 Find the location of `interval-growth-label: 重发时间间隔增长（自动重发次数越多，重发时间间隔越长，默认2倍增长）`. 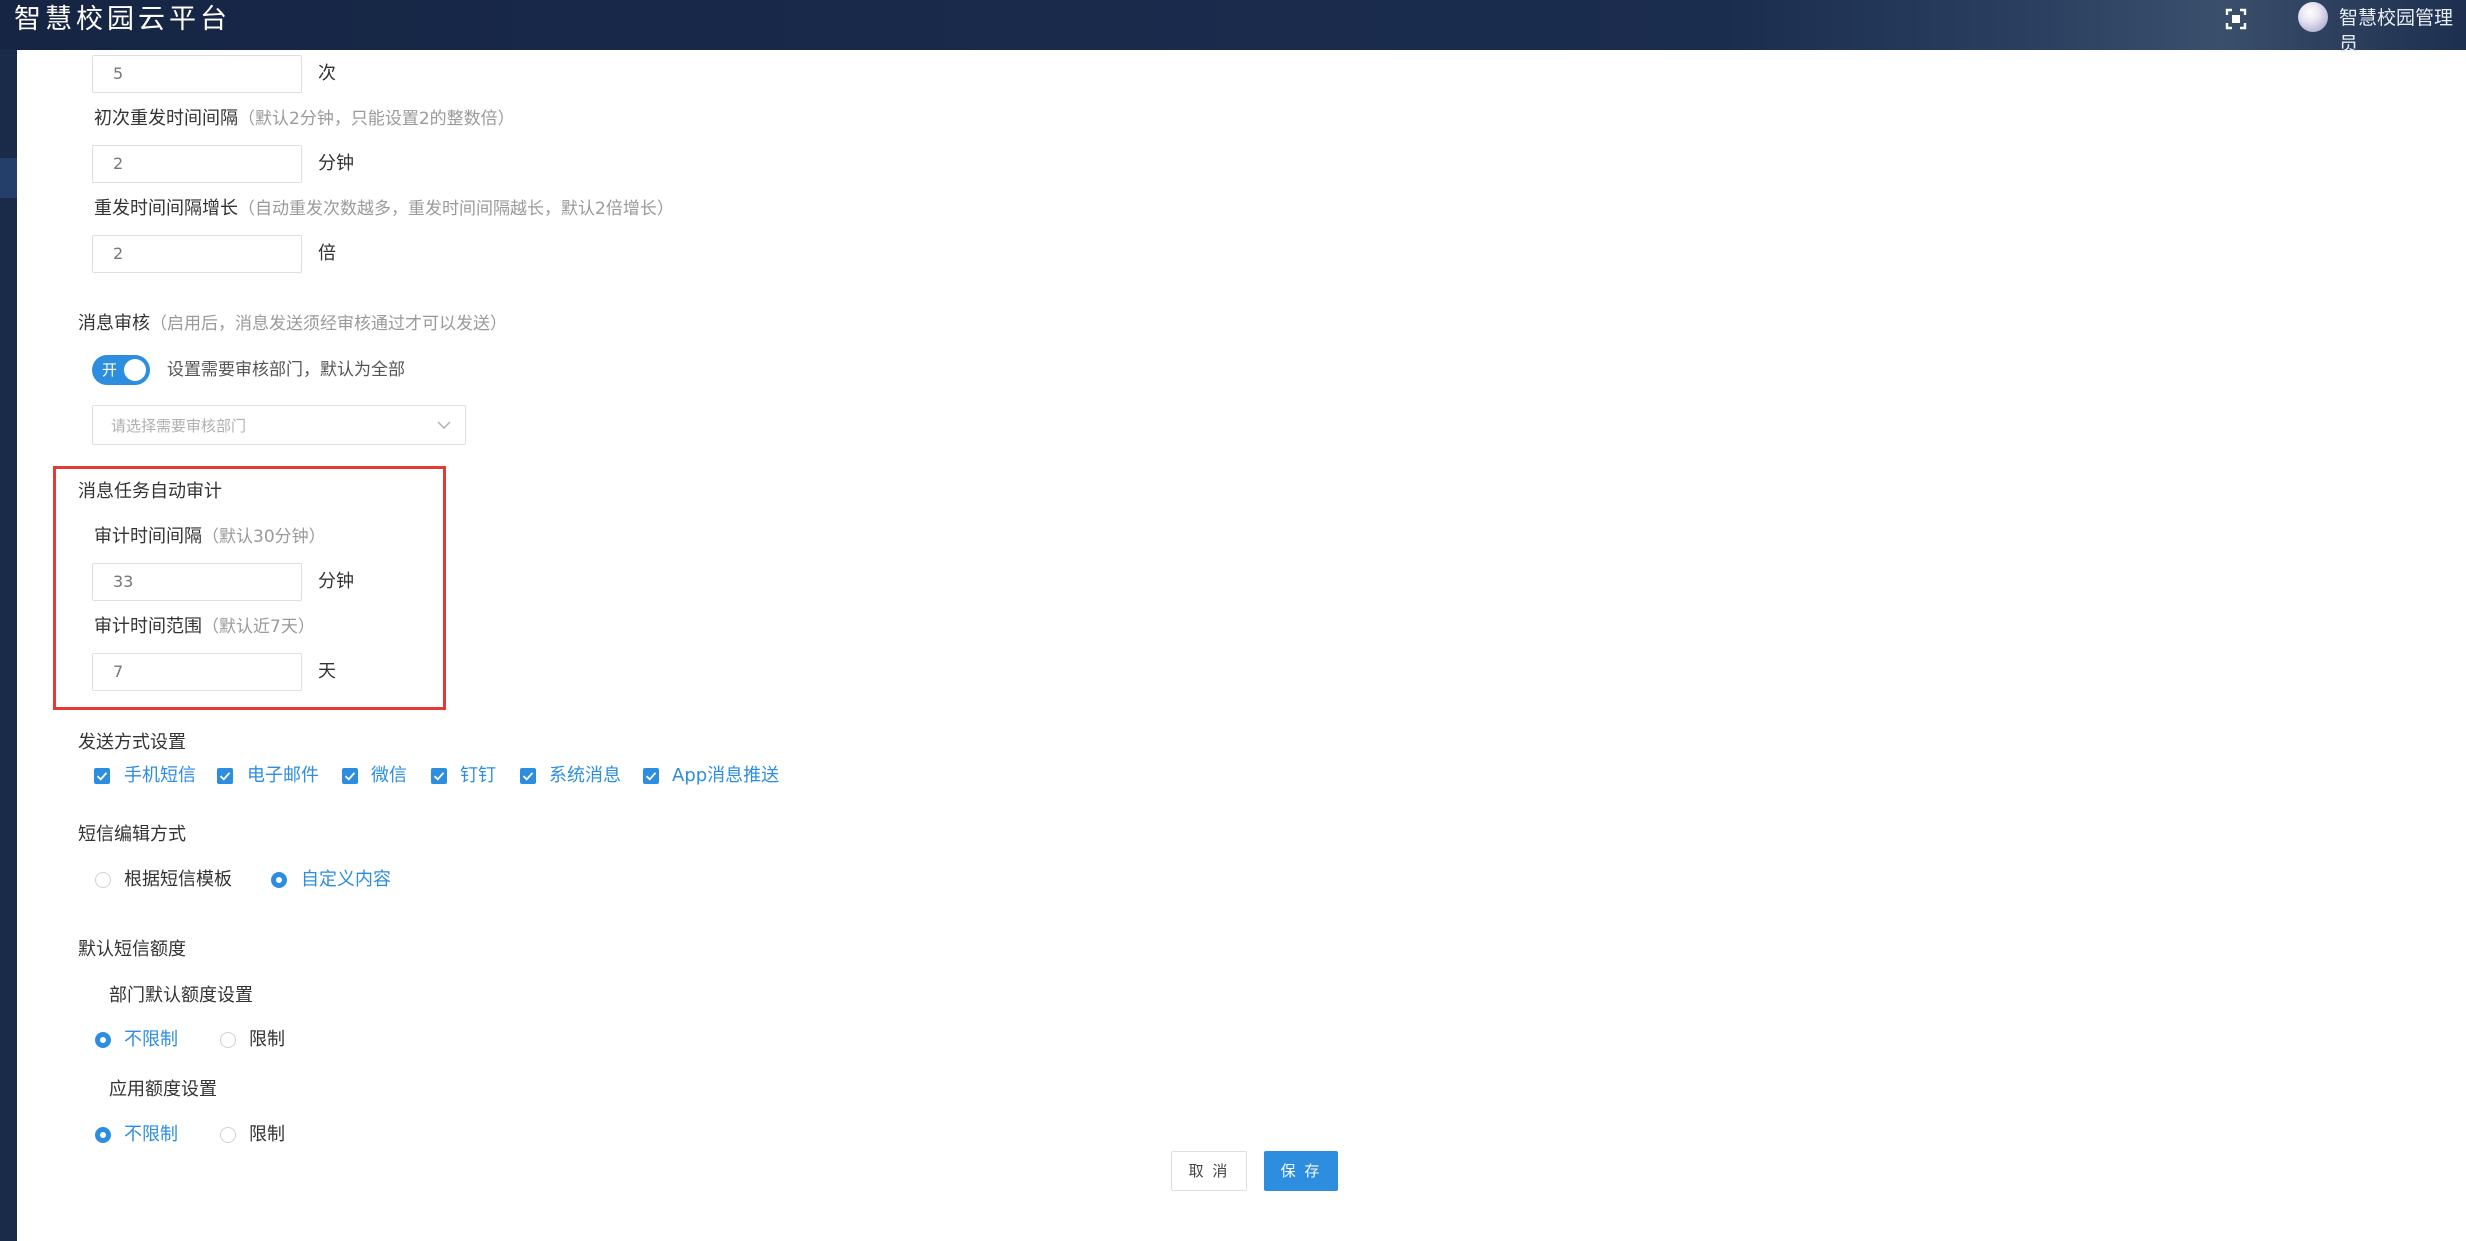

interval-growth-label: 重发时间间隔增长（自动重发次数越多，重发时间间隔越长，默认2倍增长） is located at coordinates (384, 208).